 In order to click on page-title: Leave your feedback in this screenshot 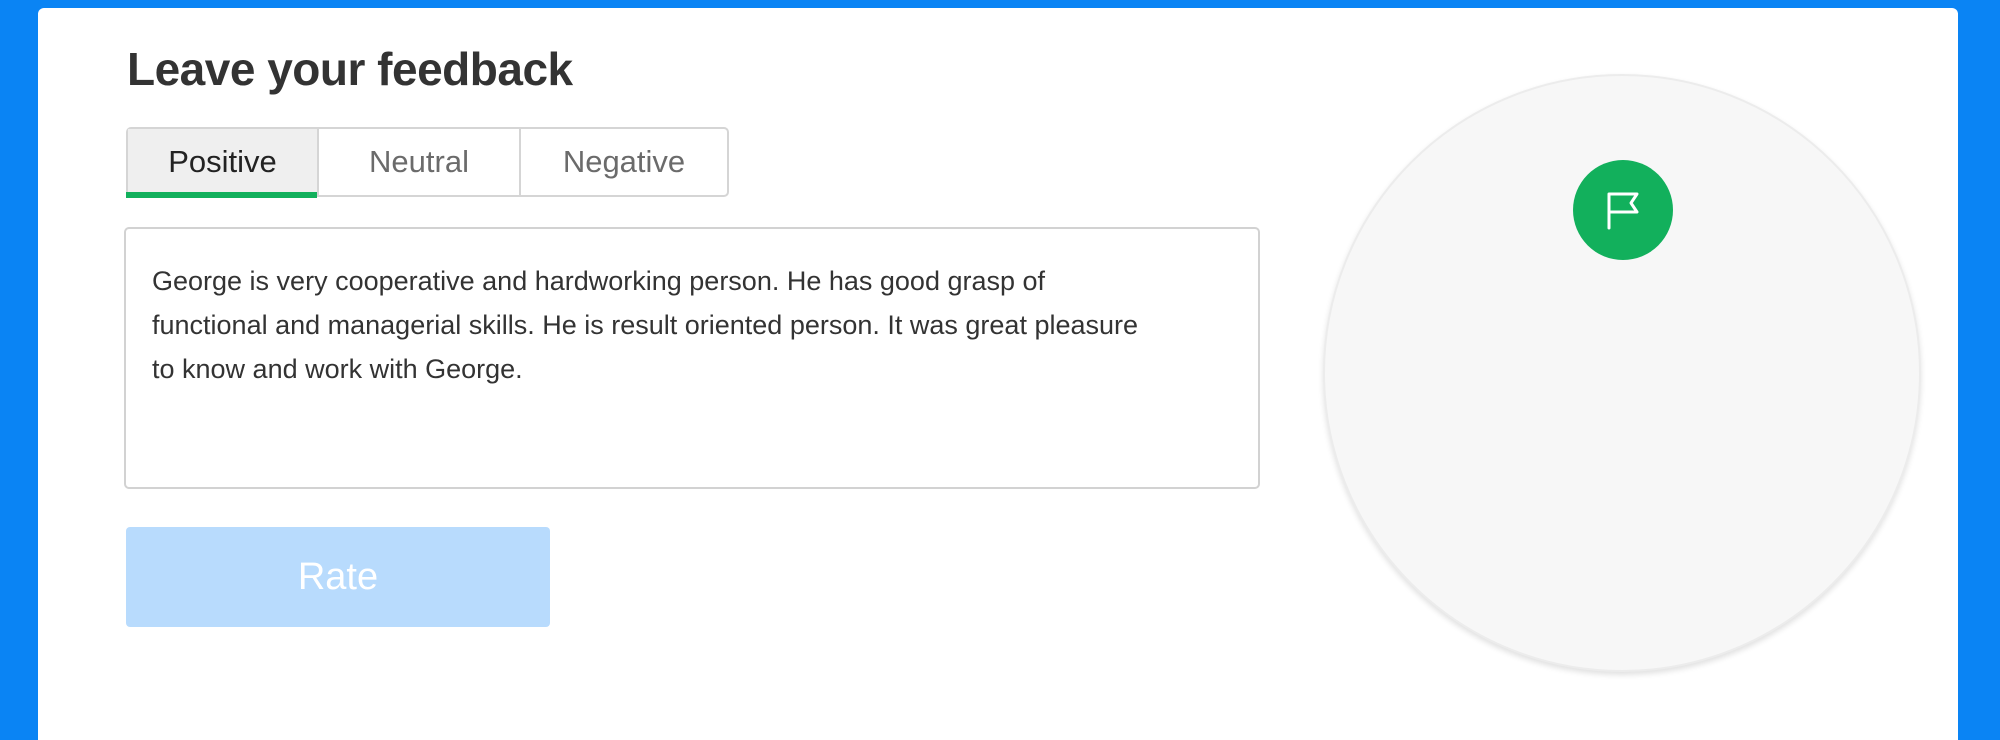, I will do `click(350, 69)`.